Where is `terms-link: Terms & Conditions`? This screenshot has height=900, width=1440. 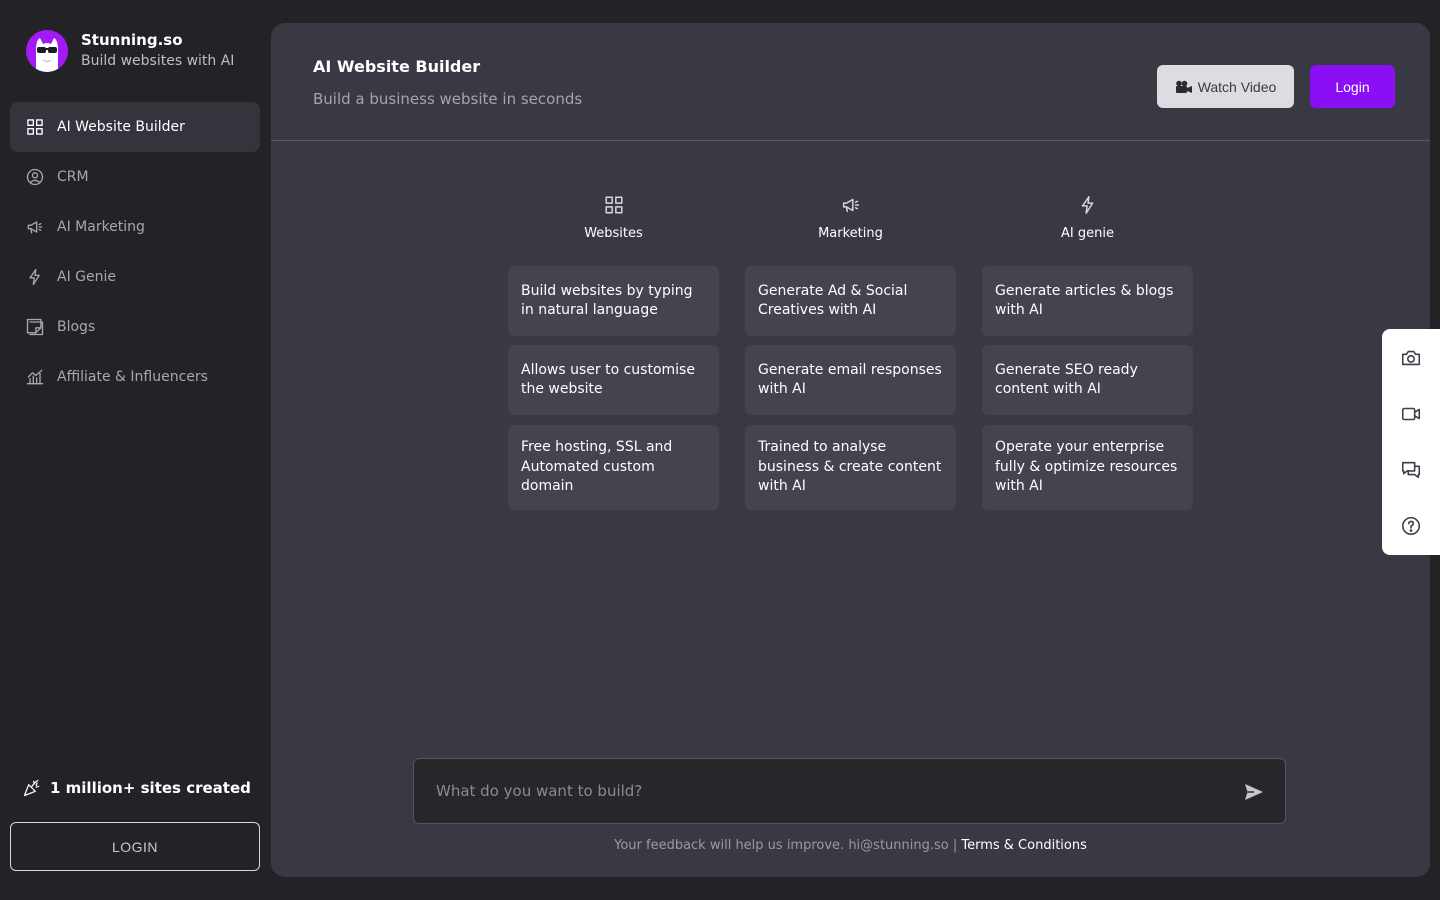
terms-link: Terms & Conditions is located at coordinates (1024, 845).